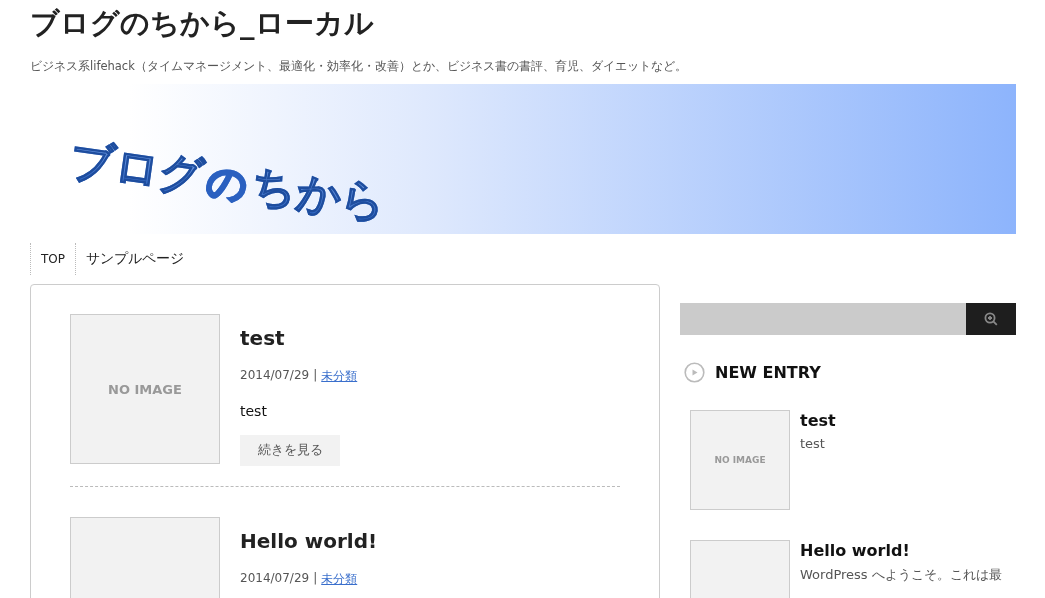 The height and width of the screenshot is (598, 1045). What do you see at coordinates (134, 259) in the screenshot?
I see `nav-link: サンプルページ` at bounding box center [134, 259].